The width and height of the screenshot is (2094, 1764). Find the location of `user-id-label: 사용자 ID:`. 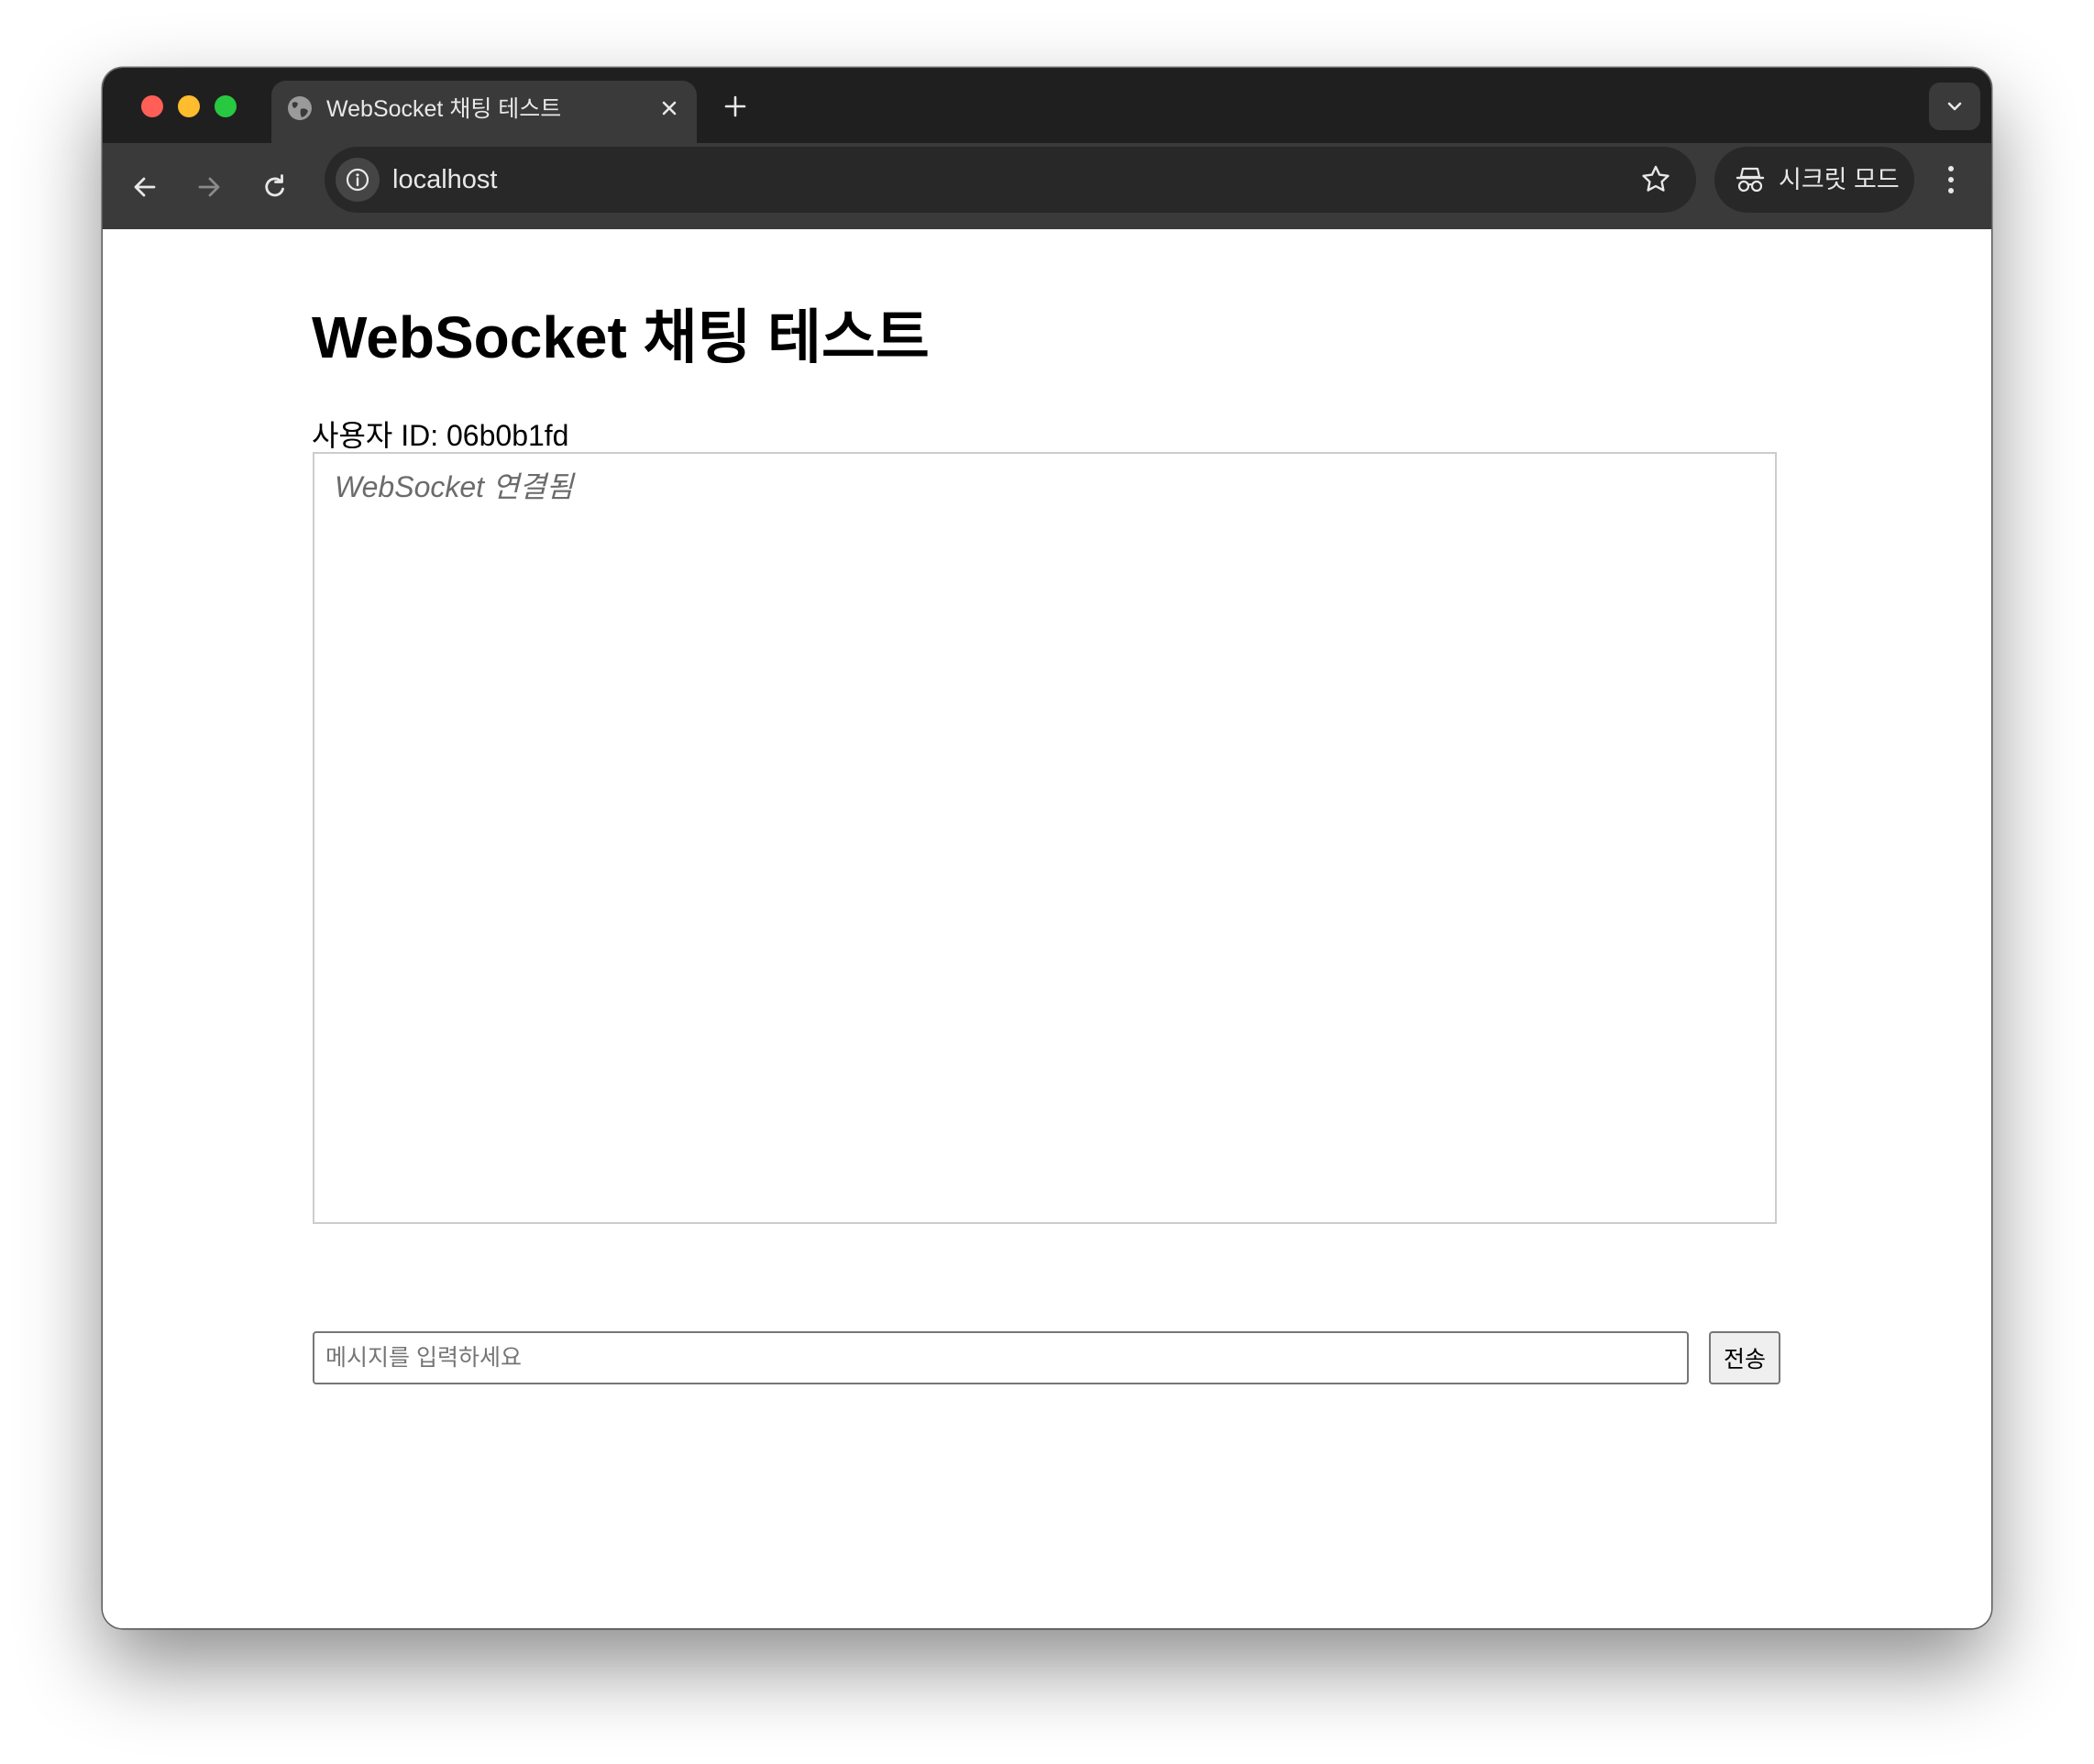

user-id-label: 사용자 ID: is located at coordinates (375, 435).